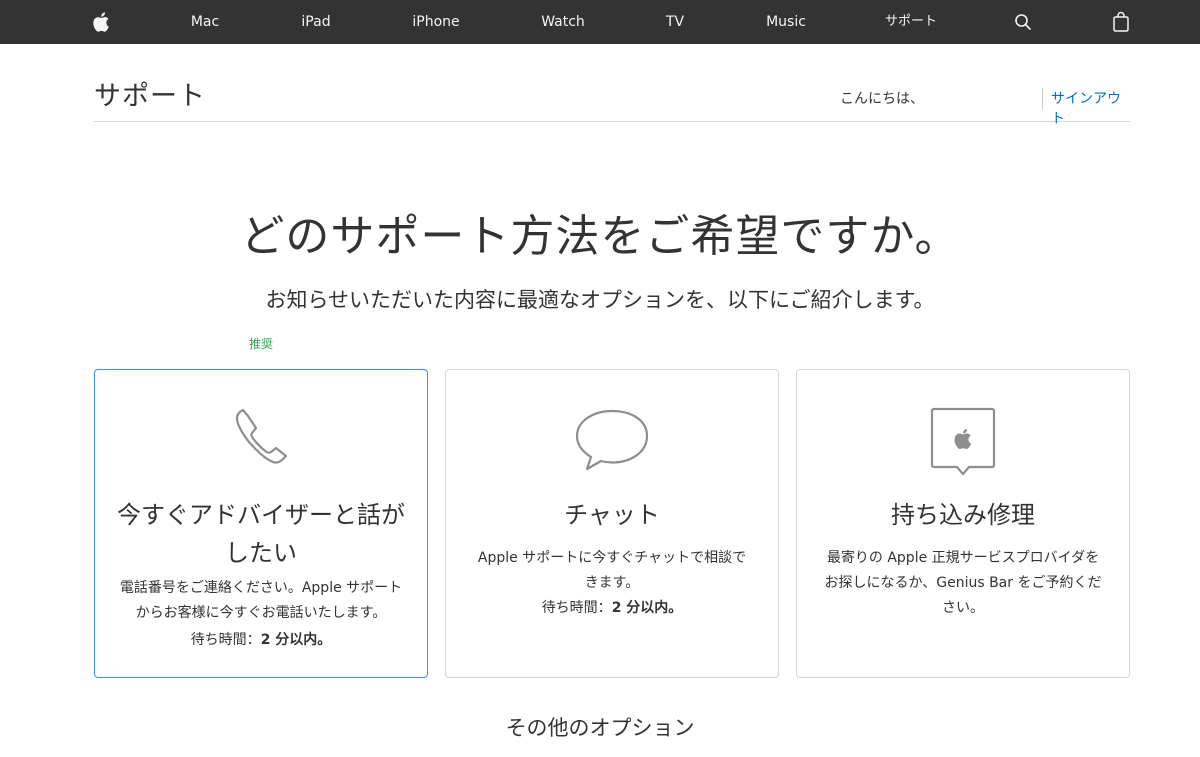 This screenshot has height=757, width=1200. Describe the element at coordinates (205, 22) in the screenshot. I see `nav-mac: Mac` at that location.